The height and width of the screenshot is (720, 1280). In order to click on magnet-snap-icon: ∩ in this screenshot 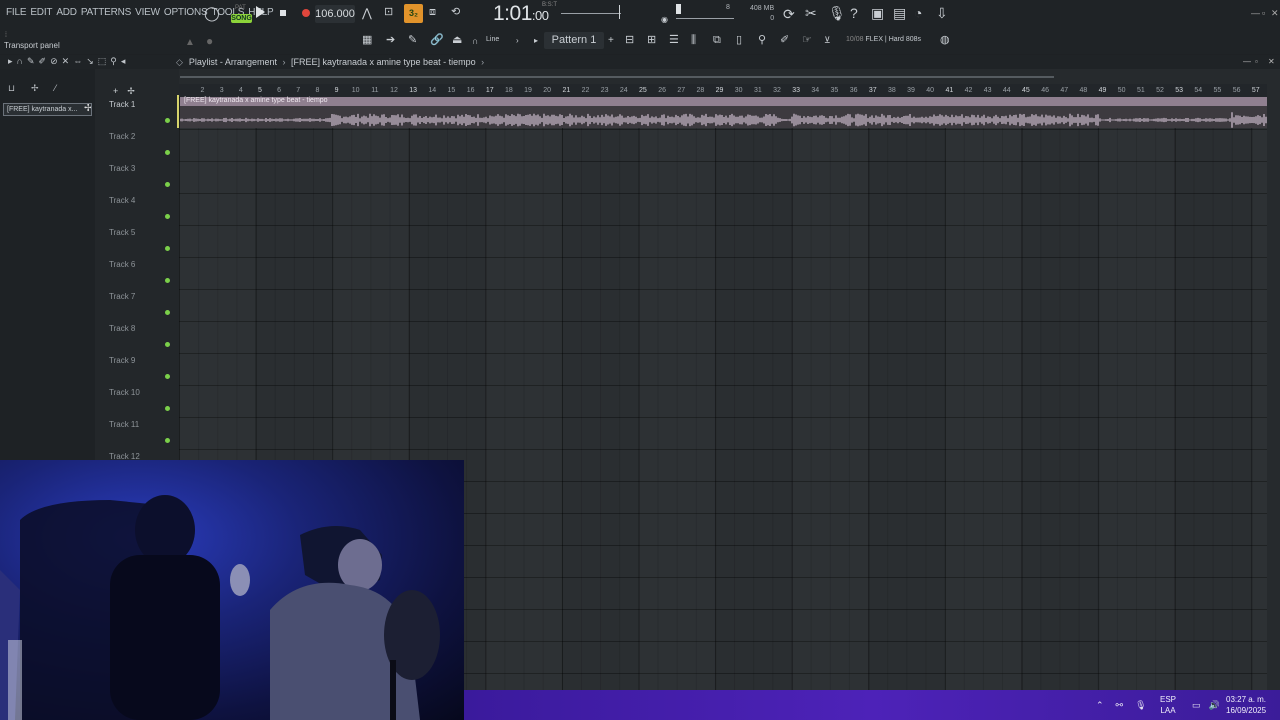, I will do `click(22, 61)`.